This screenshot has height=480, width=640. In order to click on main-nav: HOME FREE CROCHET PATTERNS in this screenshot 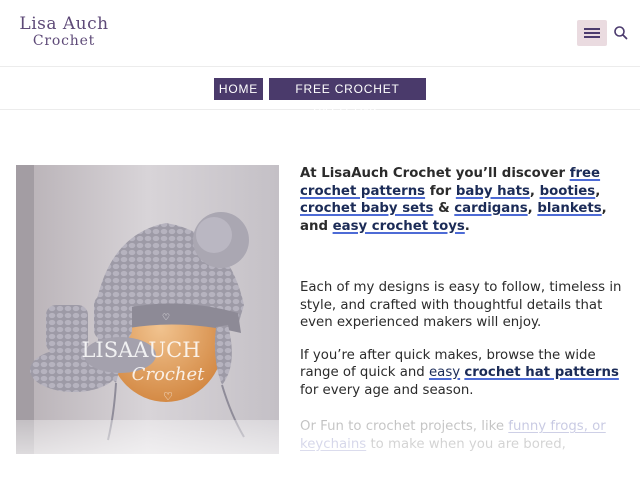, I will do `click(320, 93)`.